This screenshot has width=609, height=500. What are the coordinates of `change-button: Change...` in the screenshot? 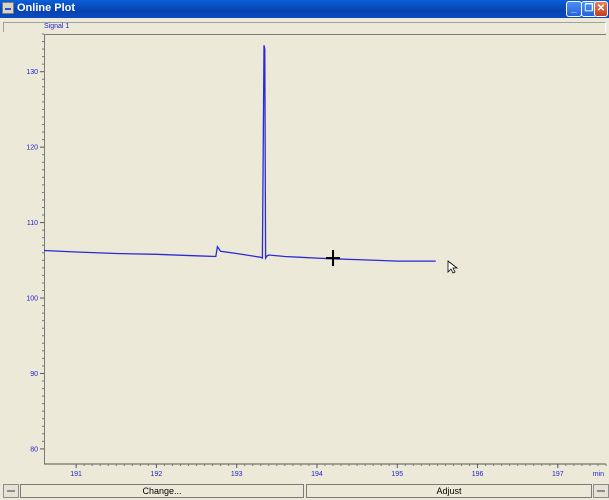 It's located at (162, 491).